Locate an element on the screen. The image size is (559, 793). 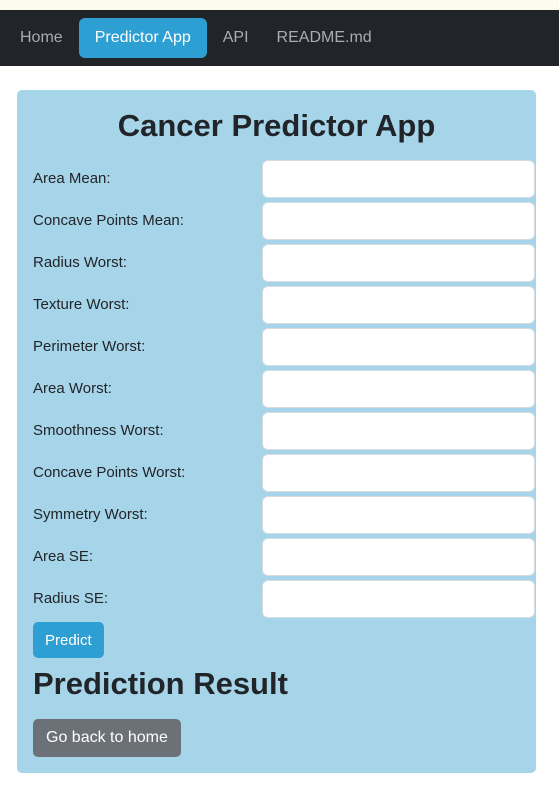
area-worst-input is located at coordinates (398, 389).